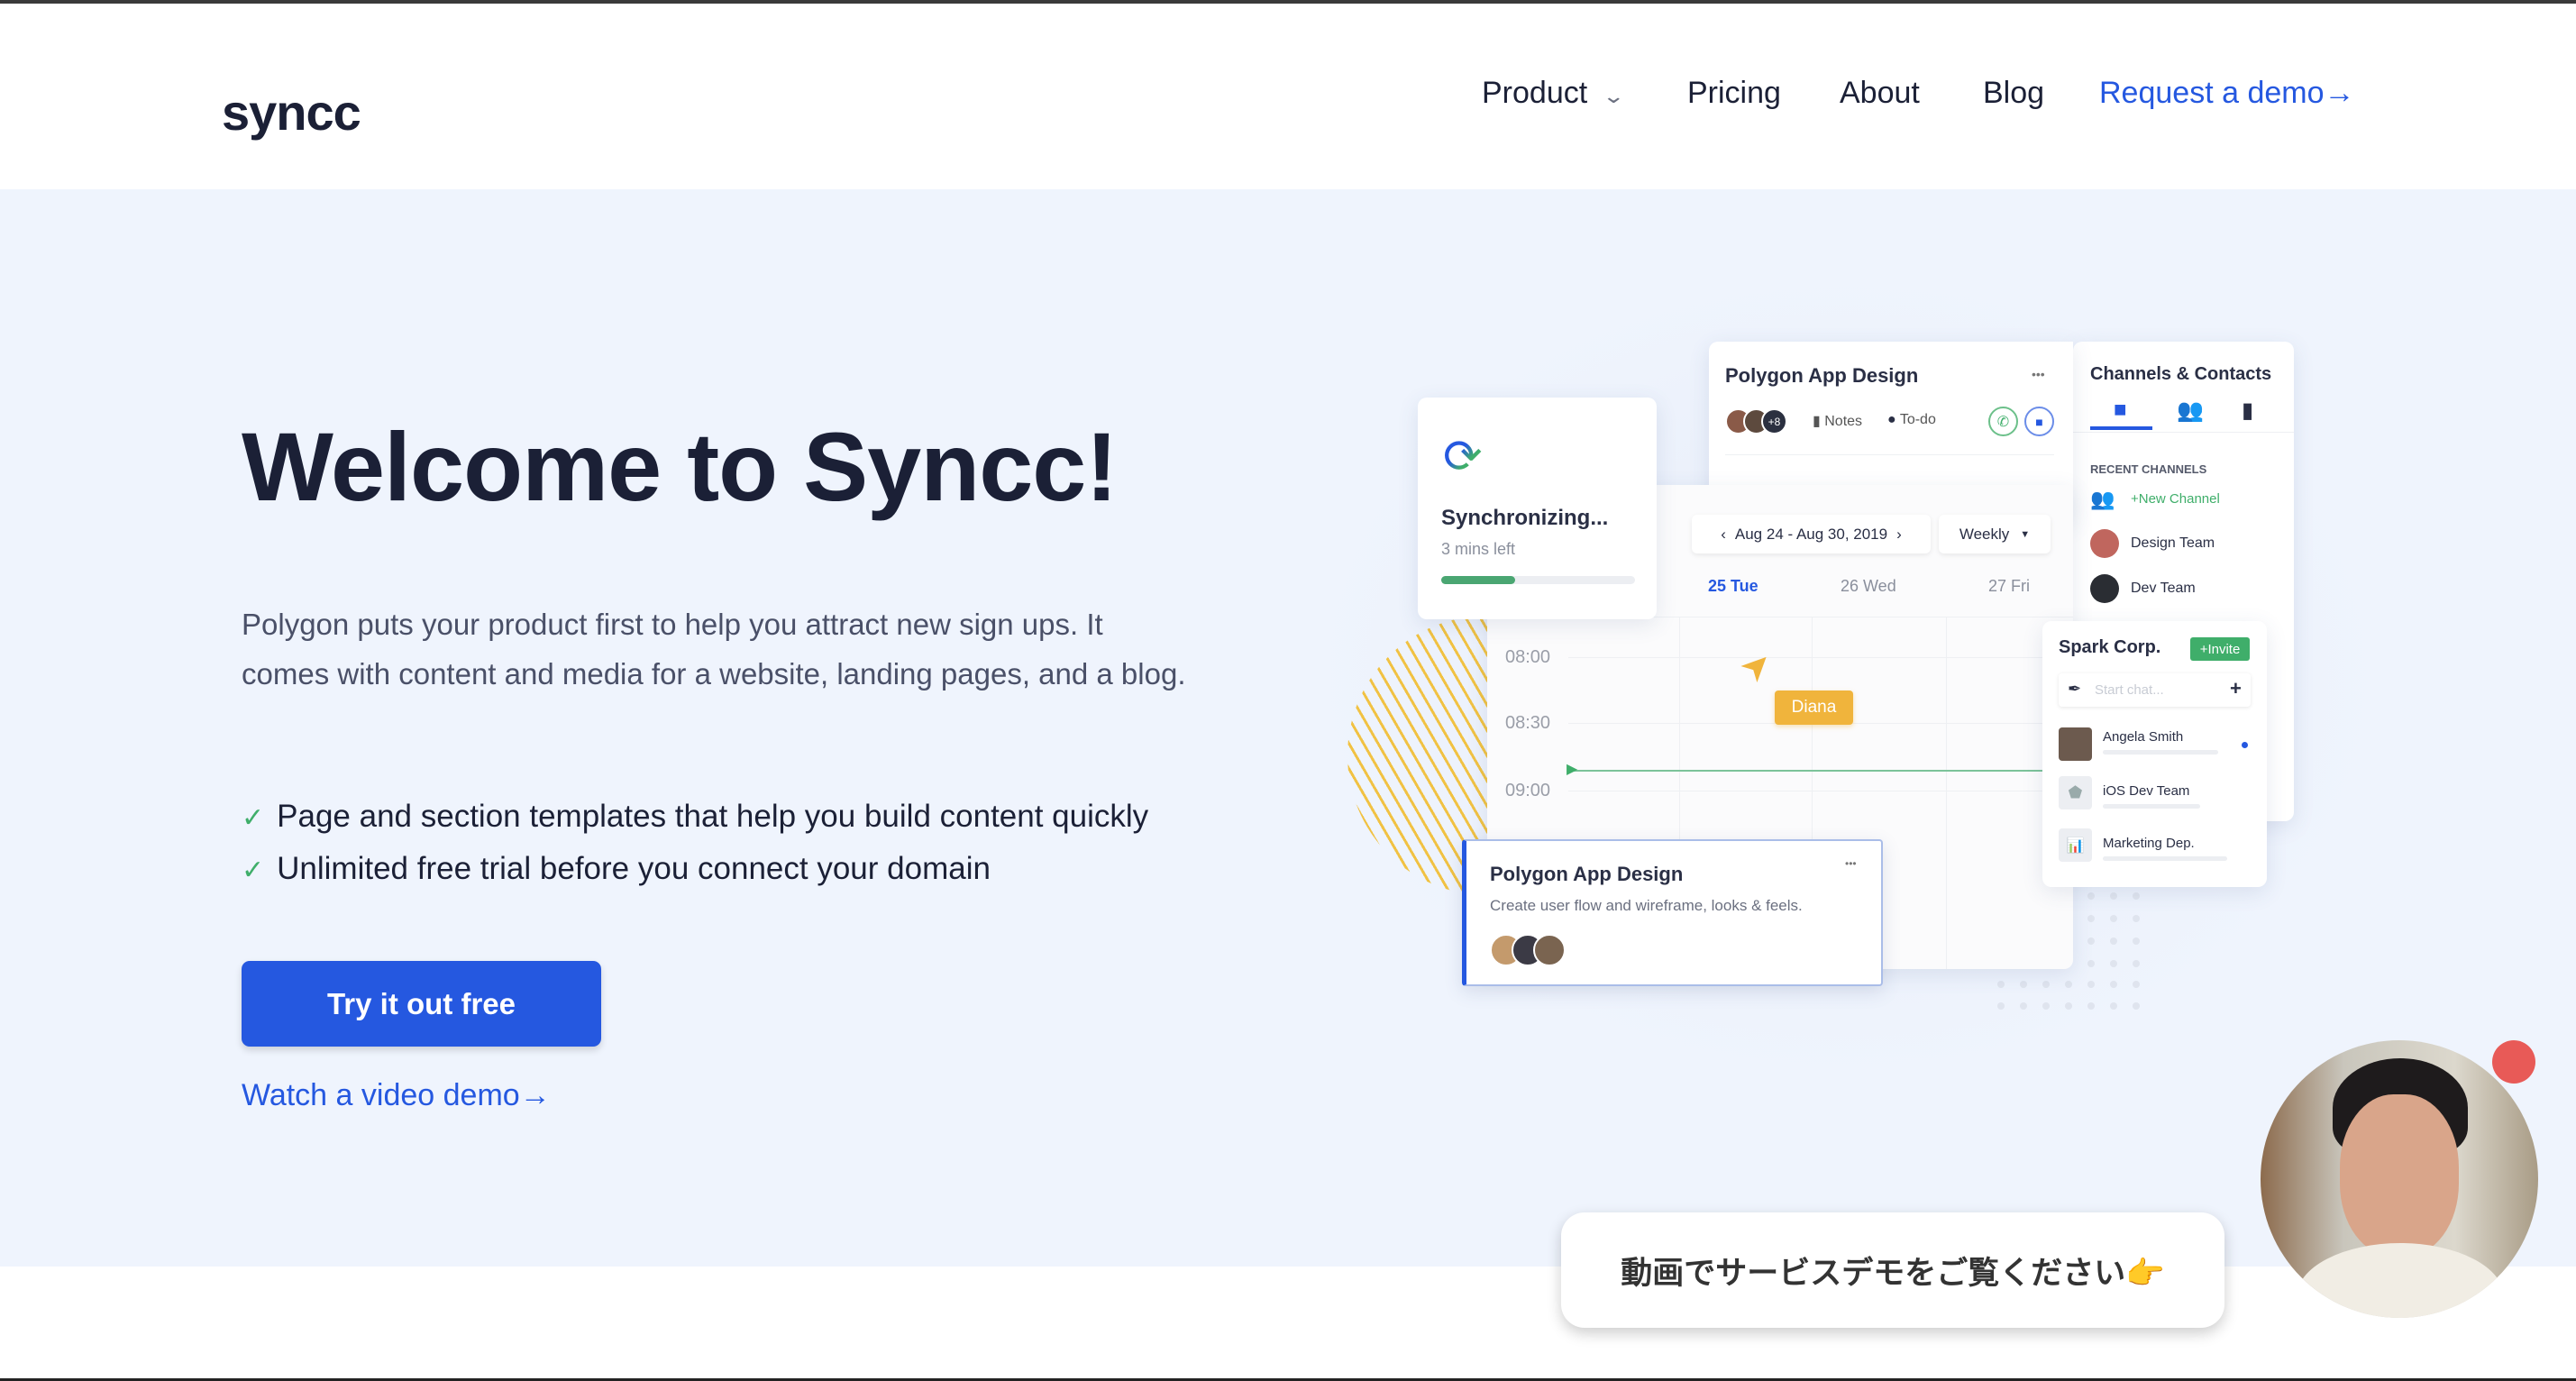  What do you see at coordinates (2190, 411) in the screenshot?
I see `group-icon: 👥` at bounding box center [2190, 411].